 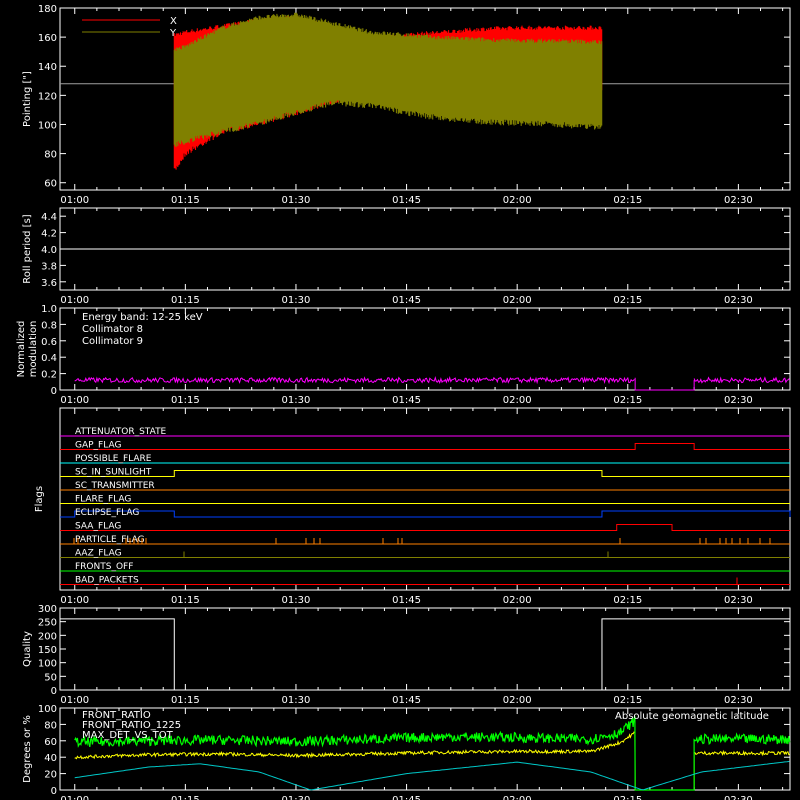 What do you see at coordinates (425, 514) in the screenshot?
I see `flag-line-eclipse_flag` at bounding box center [425, 514].